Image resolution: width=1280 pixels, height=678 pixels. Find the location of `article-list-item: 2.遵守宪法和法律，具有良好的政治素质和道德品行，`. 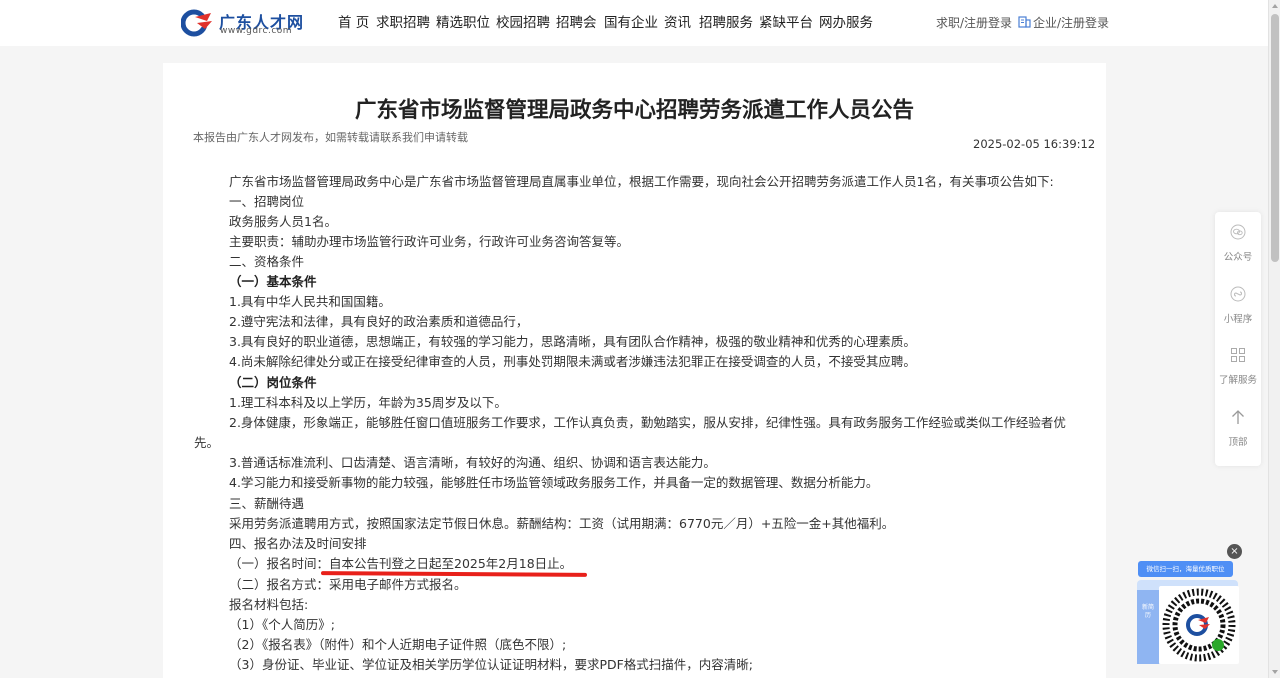

article-list-item: 2.遵守宪法和法律，具有良好的政治素质和道德品行， is located at coordinates (379, 321).